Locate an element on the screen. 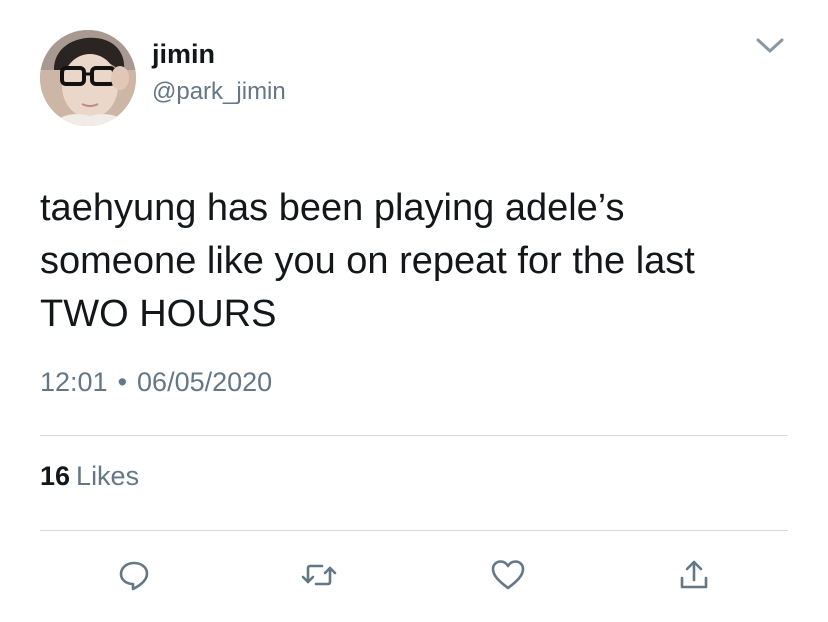  reply-button is located at coordinates (134, 575).